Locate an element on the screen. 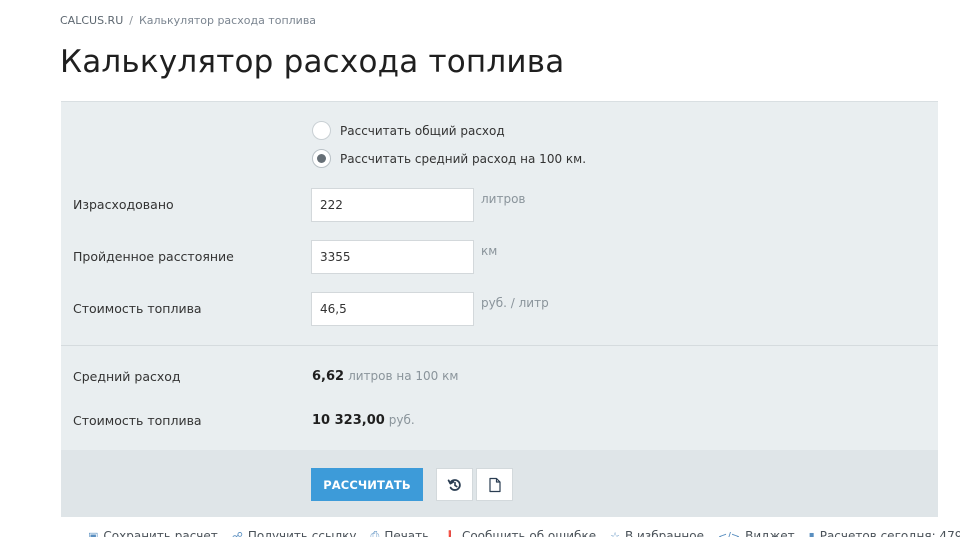 The image size is (960, 537). price-label: Стоимость топлива is located at coordinates (137, 308).